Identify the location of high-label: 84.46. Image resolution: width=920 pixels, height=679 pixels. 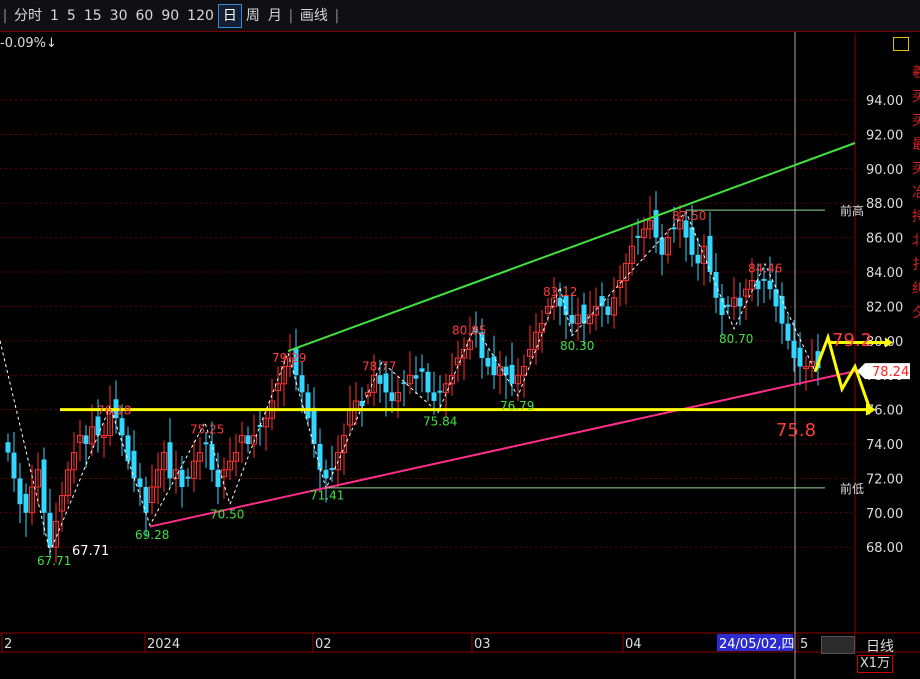
(765, 269).